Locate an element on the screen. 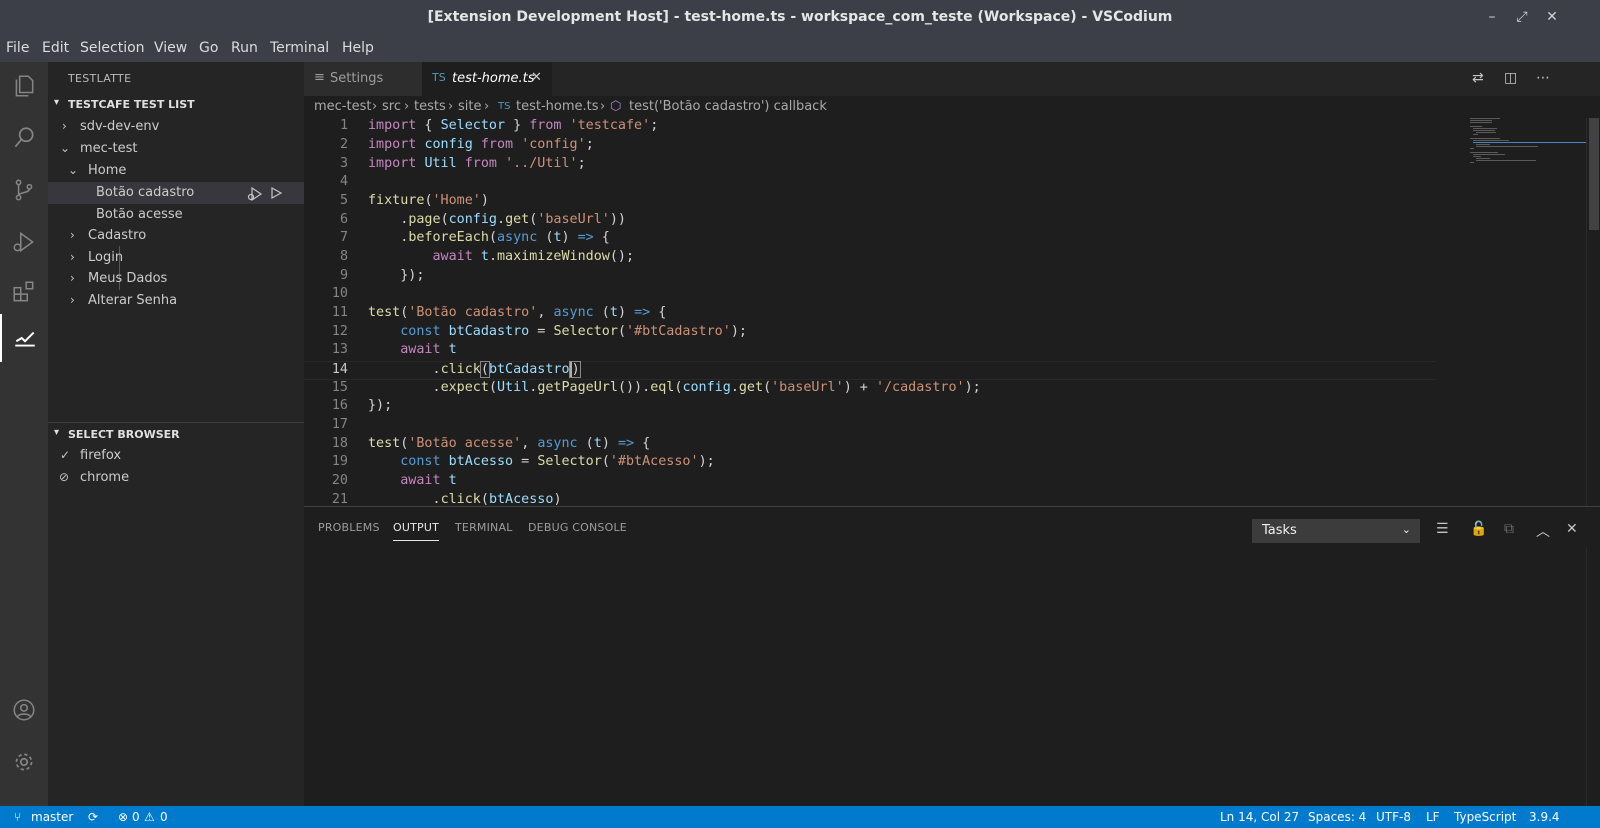  tree-item-meus-dados: › Meus Dados is located at coordinates (176, 279).